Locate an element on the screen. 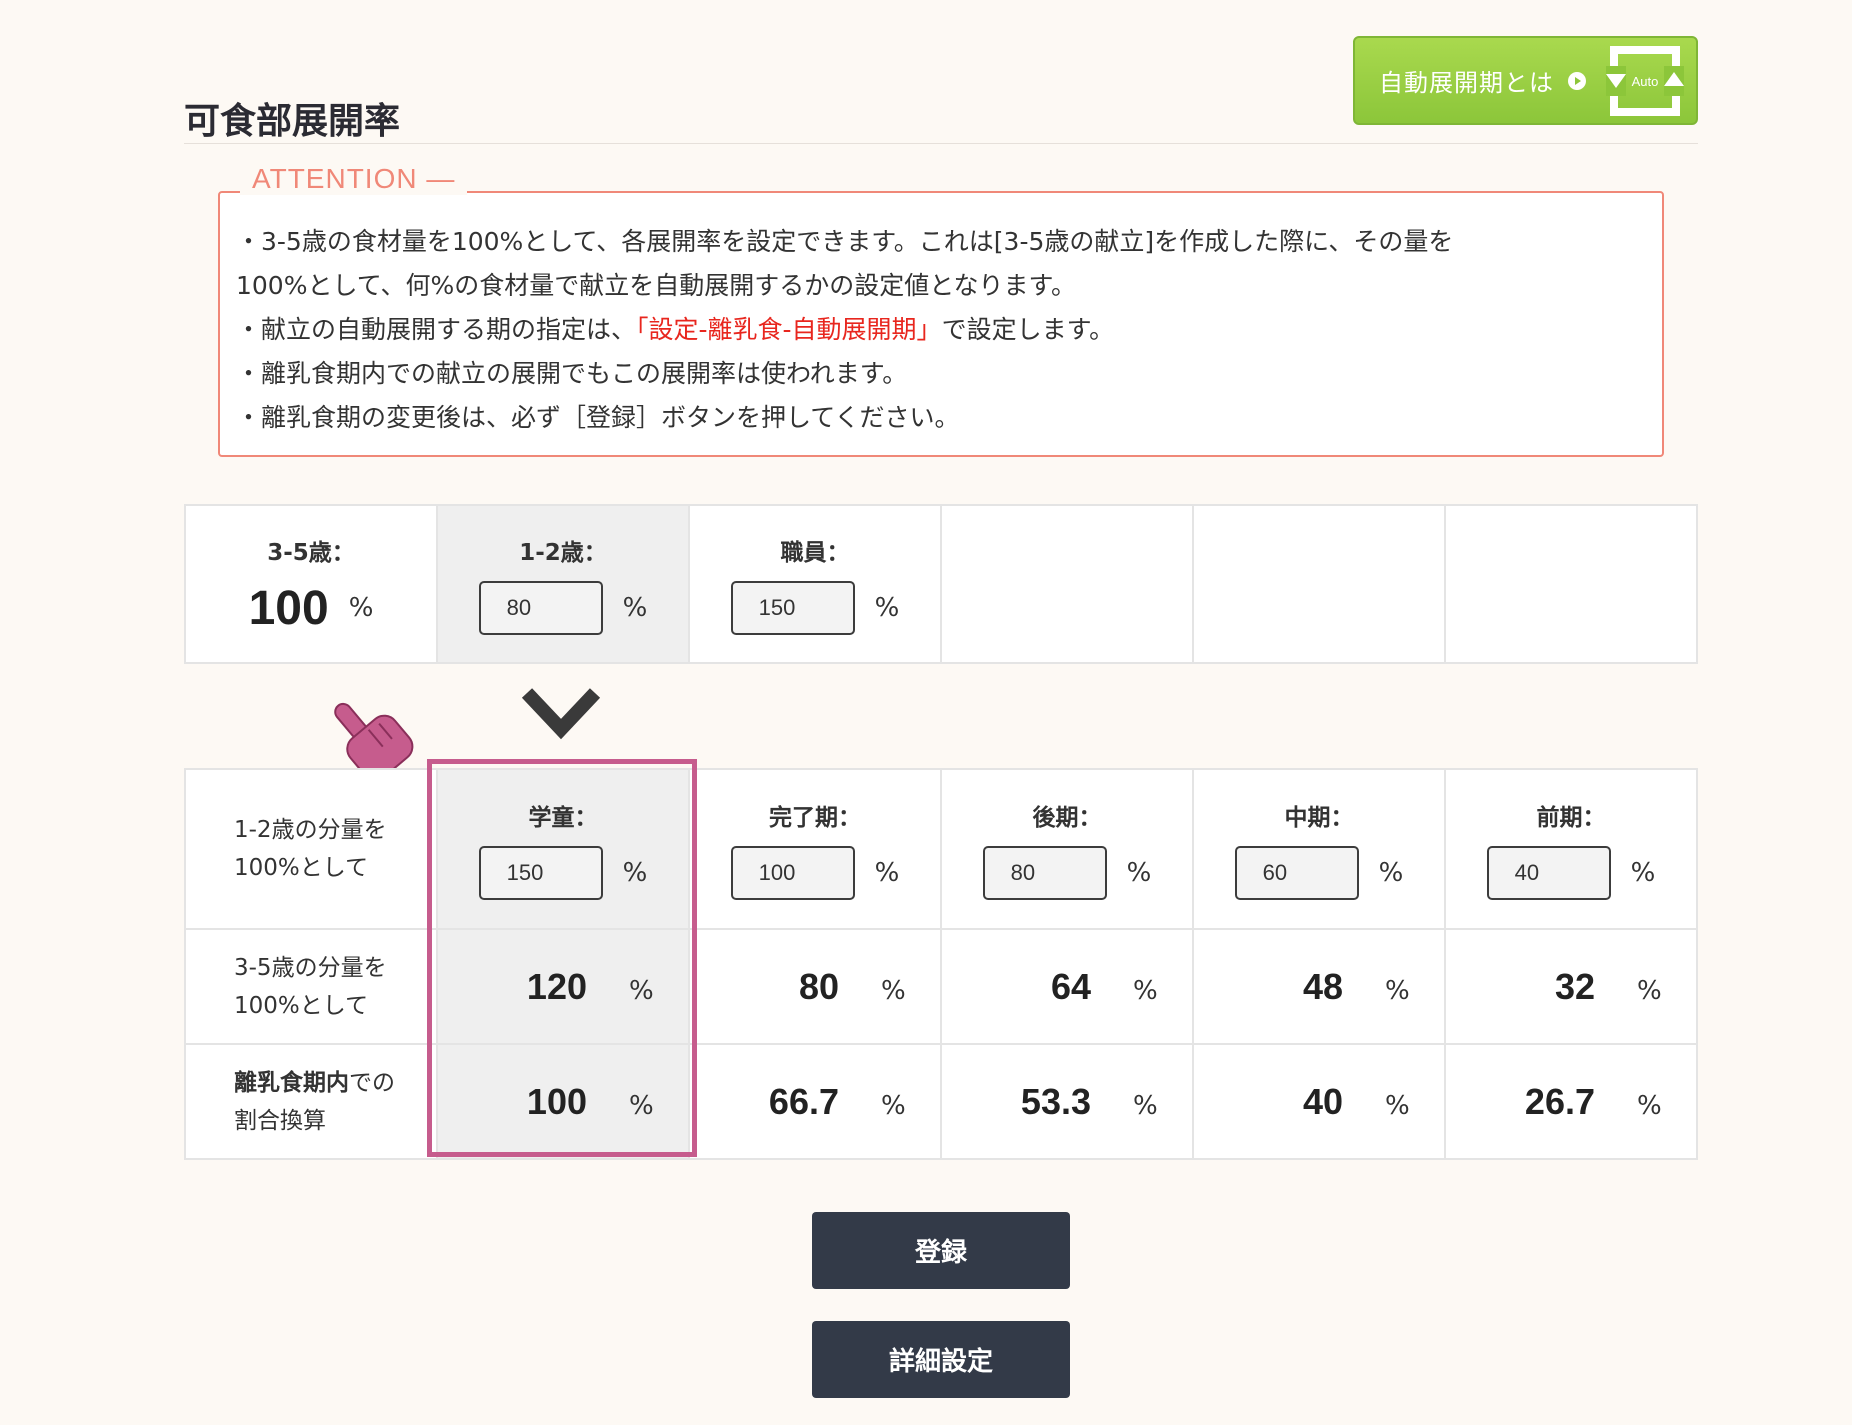 The height and width of the screenshot is (1425, 1852). computed-cell: 53.3% is located at coordinates (1067, 1101).